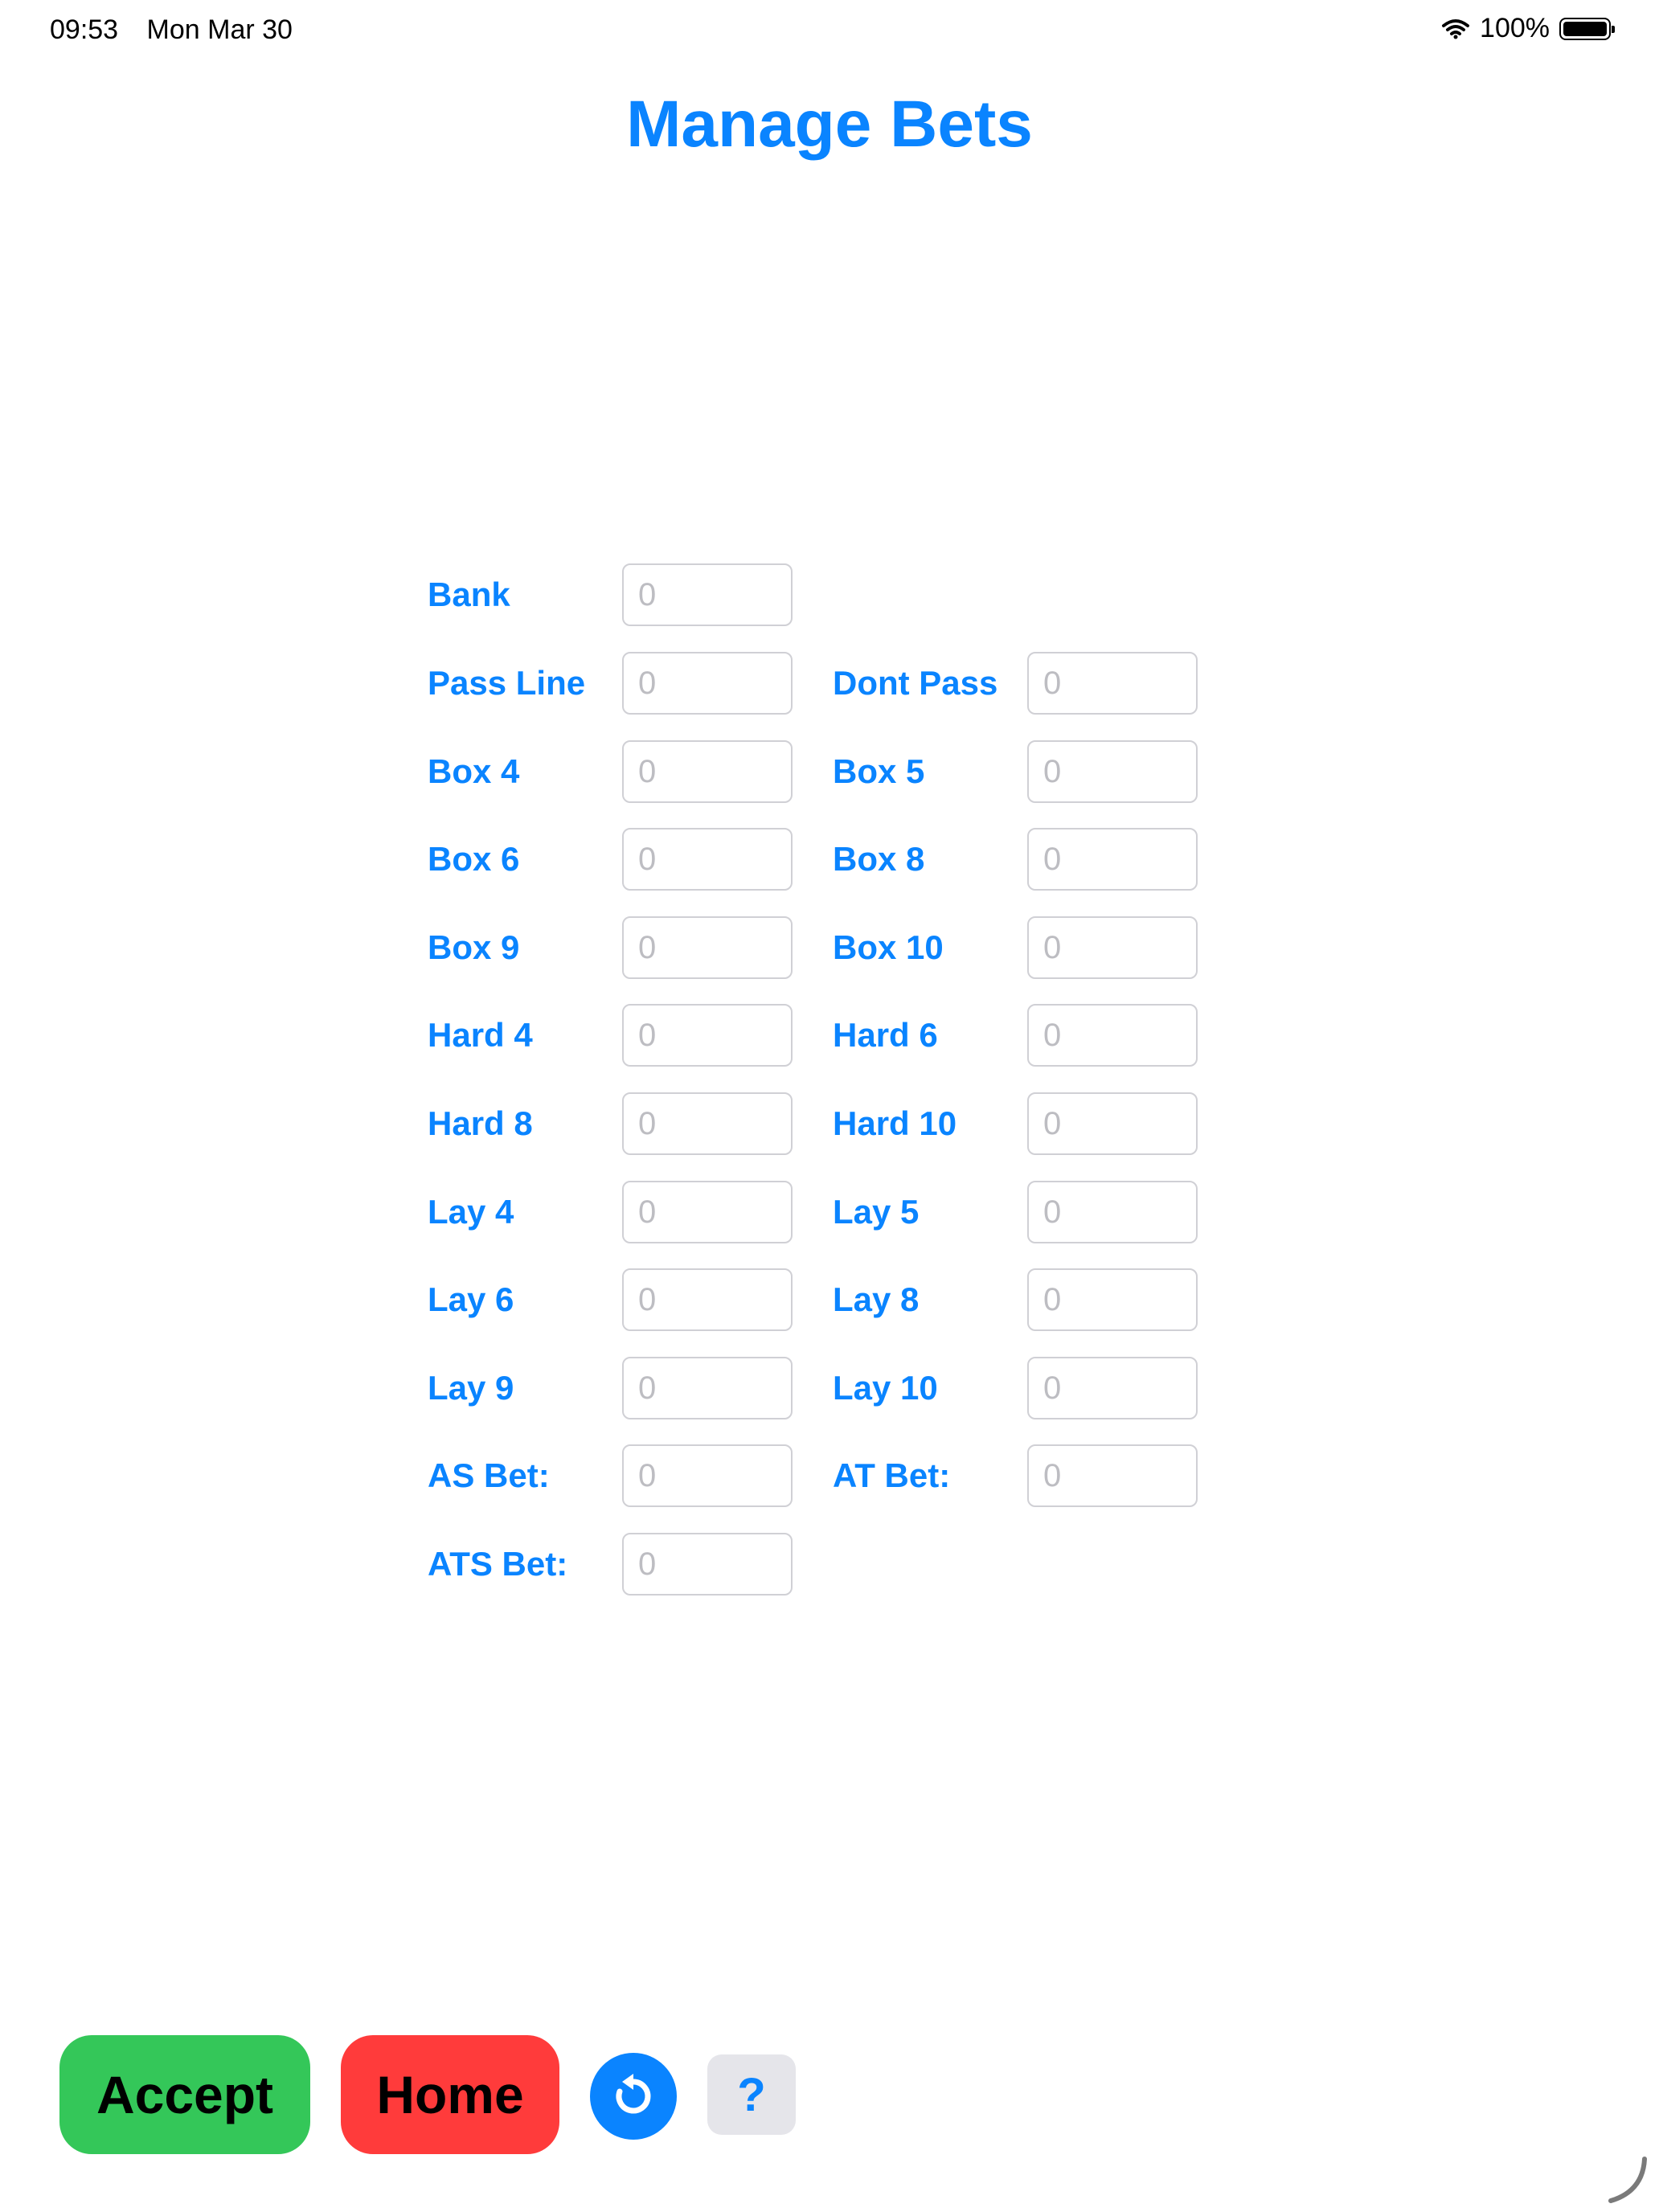 Image resolution: width=1659 pixels, height=2212 pixels. What do you see at coordinates (184, 2094) in the screenshot?
I see `accept-button: Accept` at bounding box center [184, 2094].